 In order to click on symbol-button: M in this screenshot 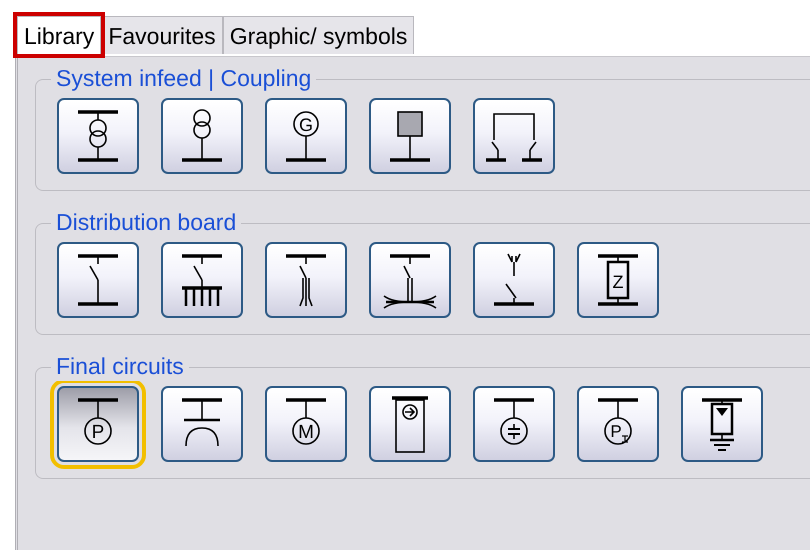, I will do `click(306, 424)`.